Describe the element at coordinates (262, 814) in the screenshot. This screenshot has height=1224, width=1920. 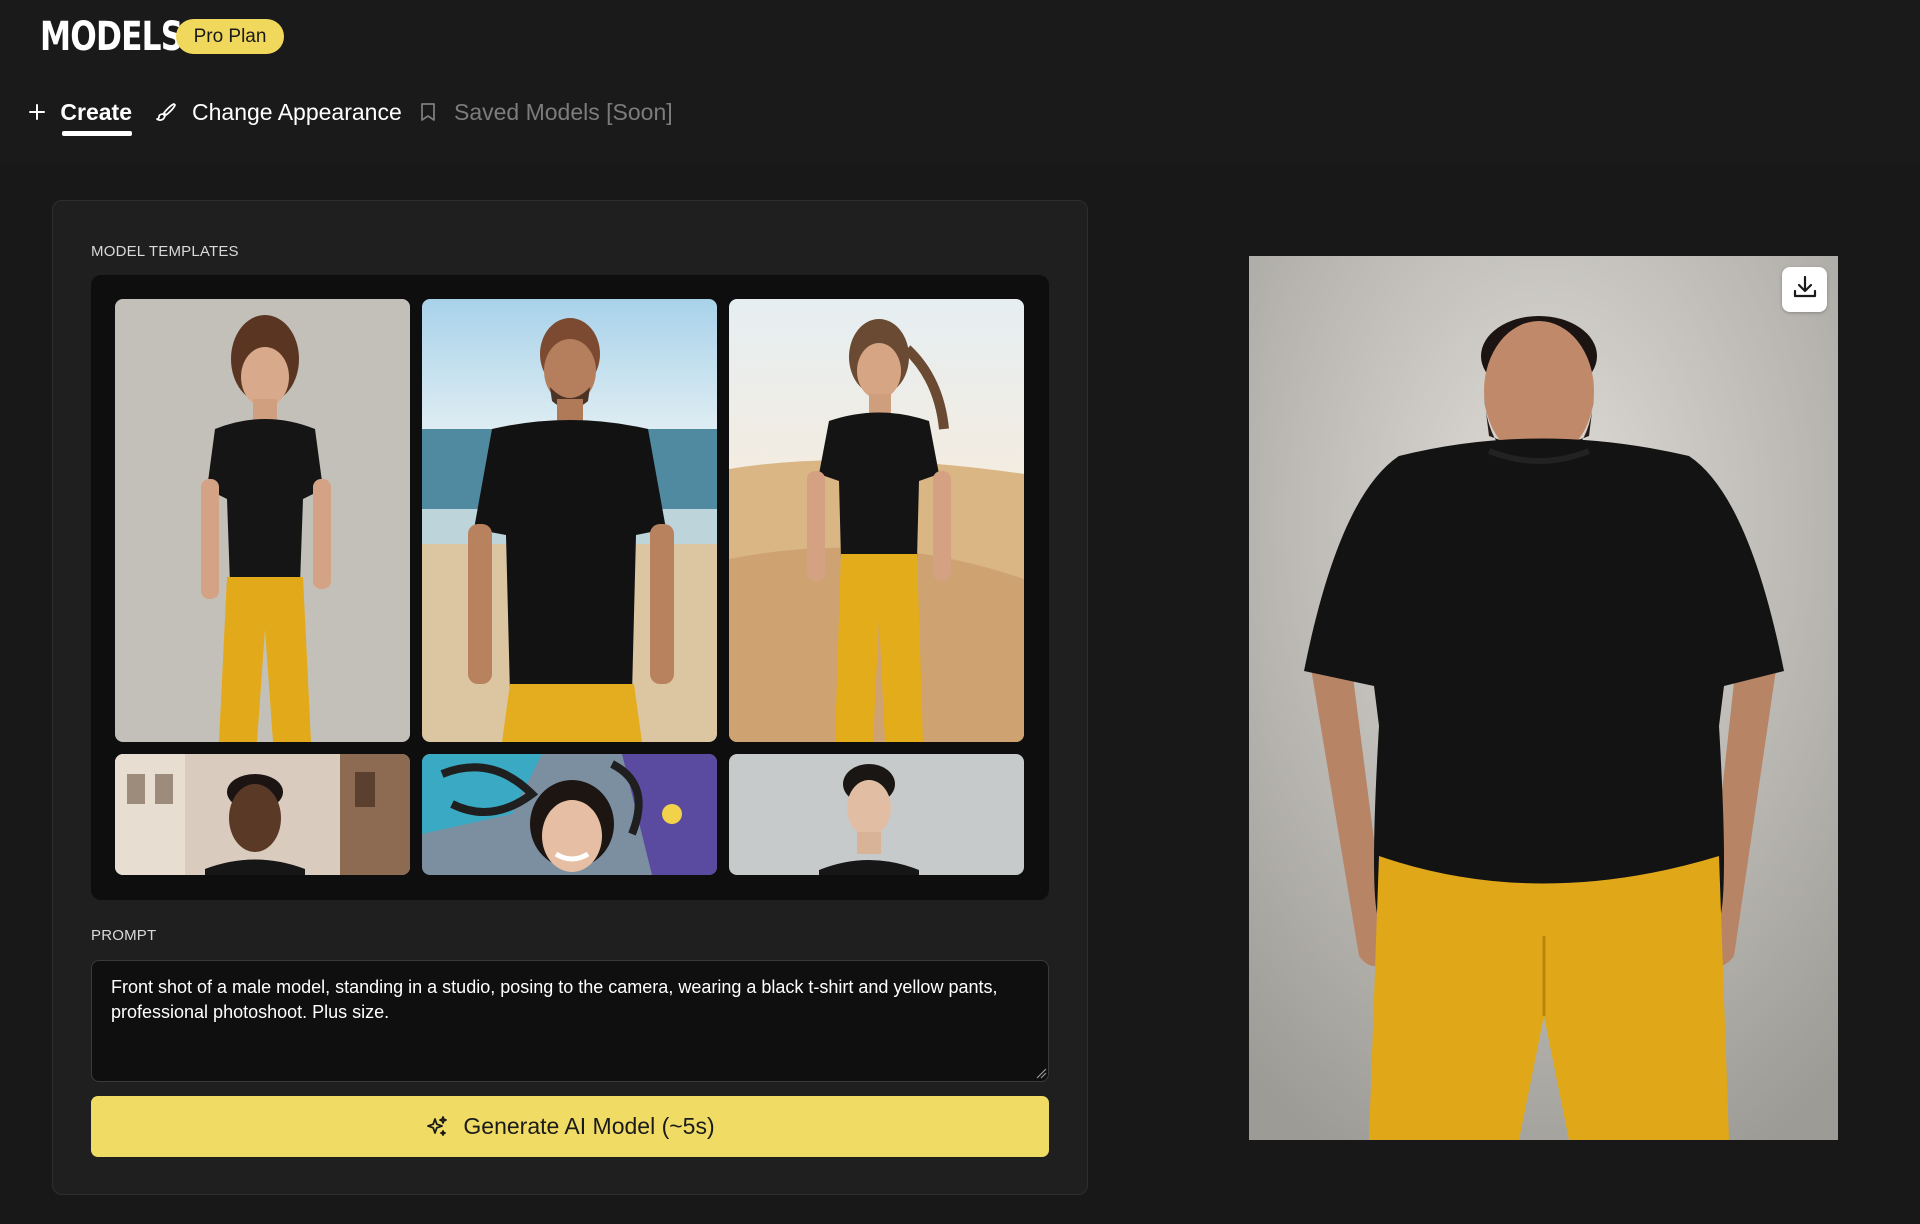
I see `template-thumbnail-man-street` at that location.